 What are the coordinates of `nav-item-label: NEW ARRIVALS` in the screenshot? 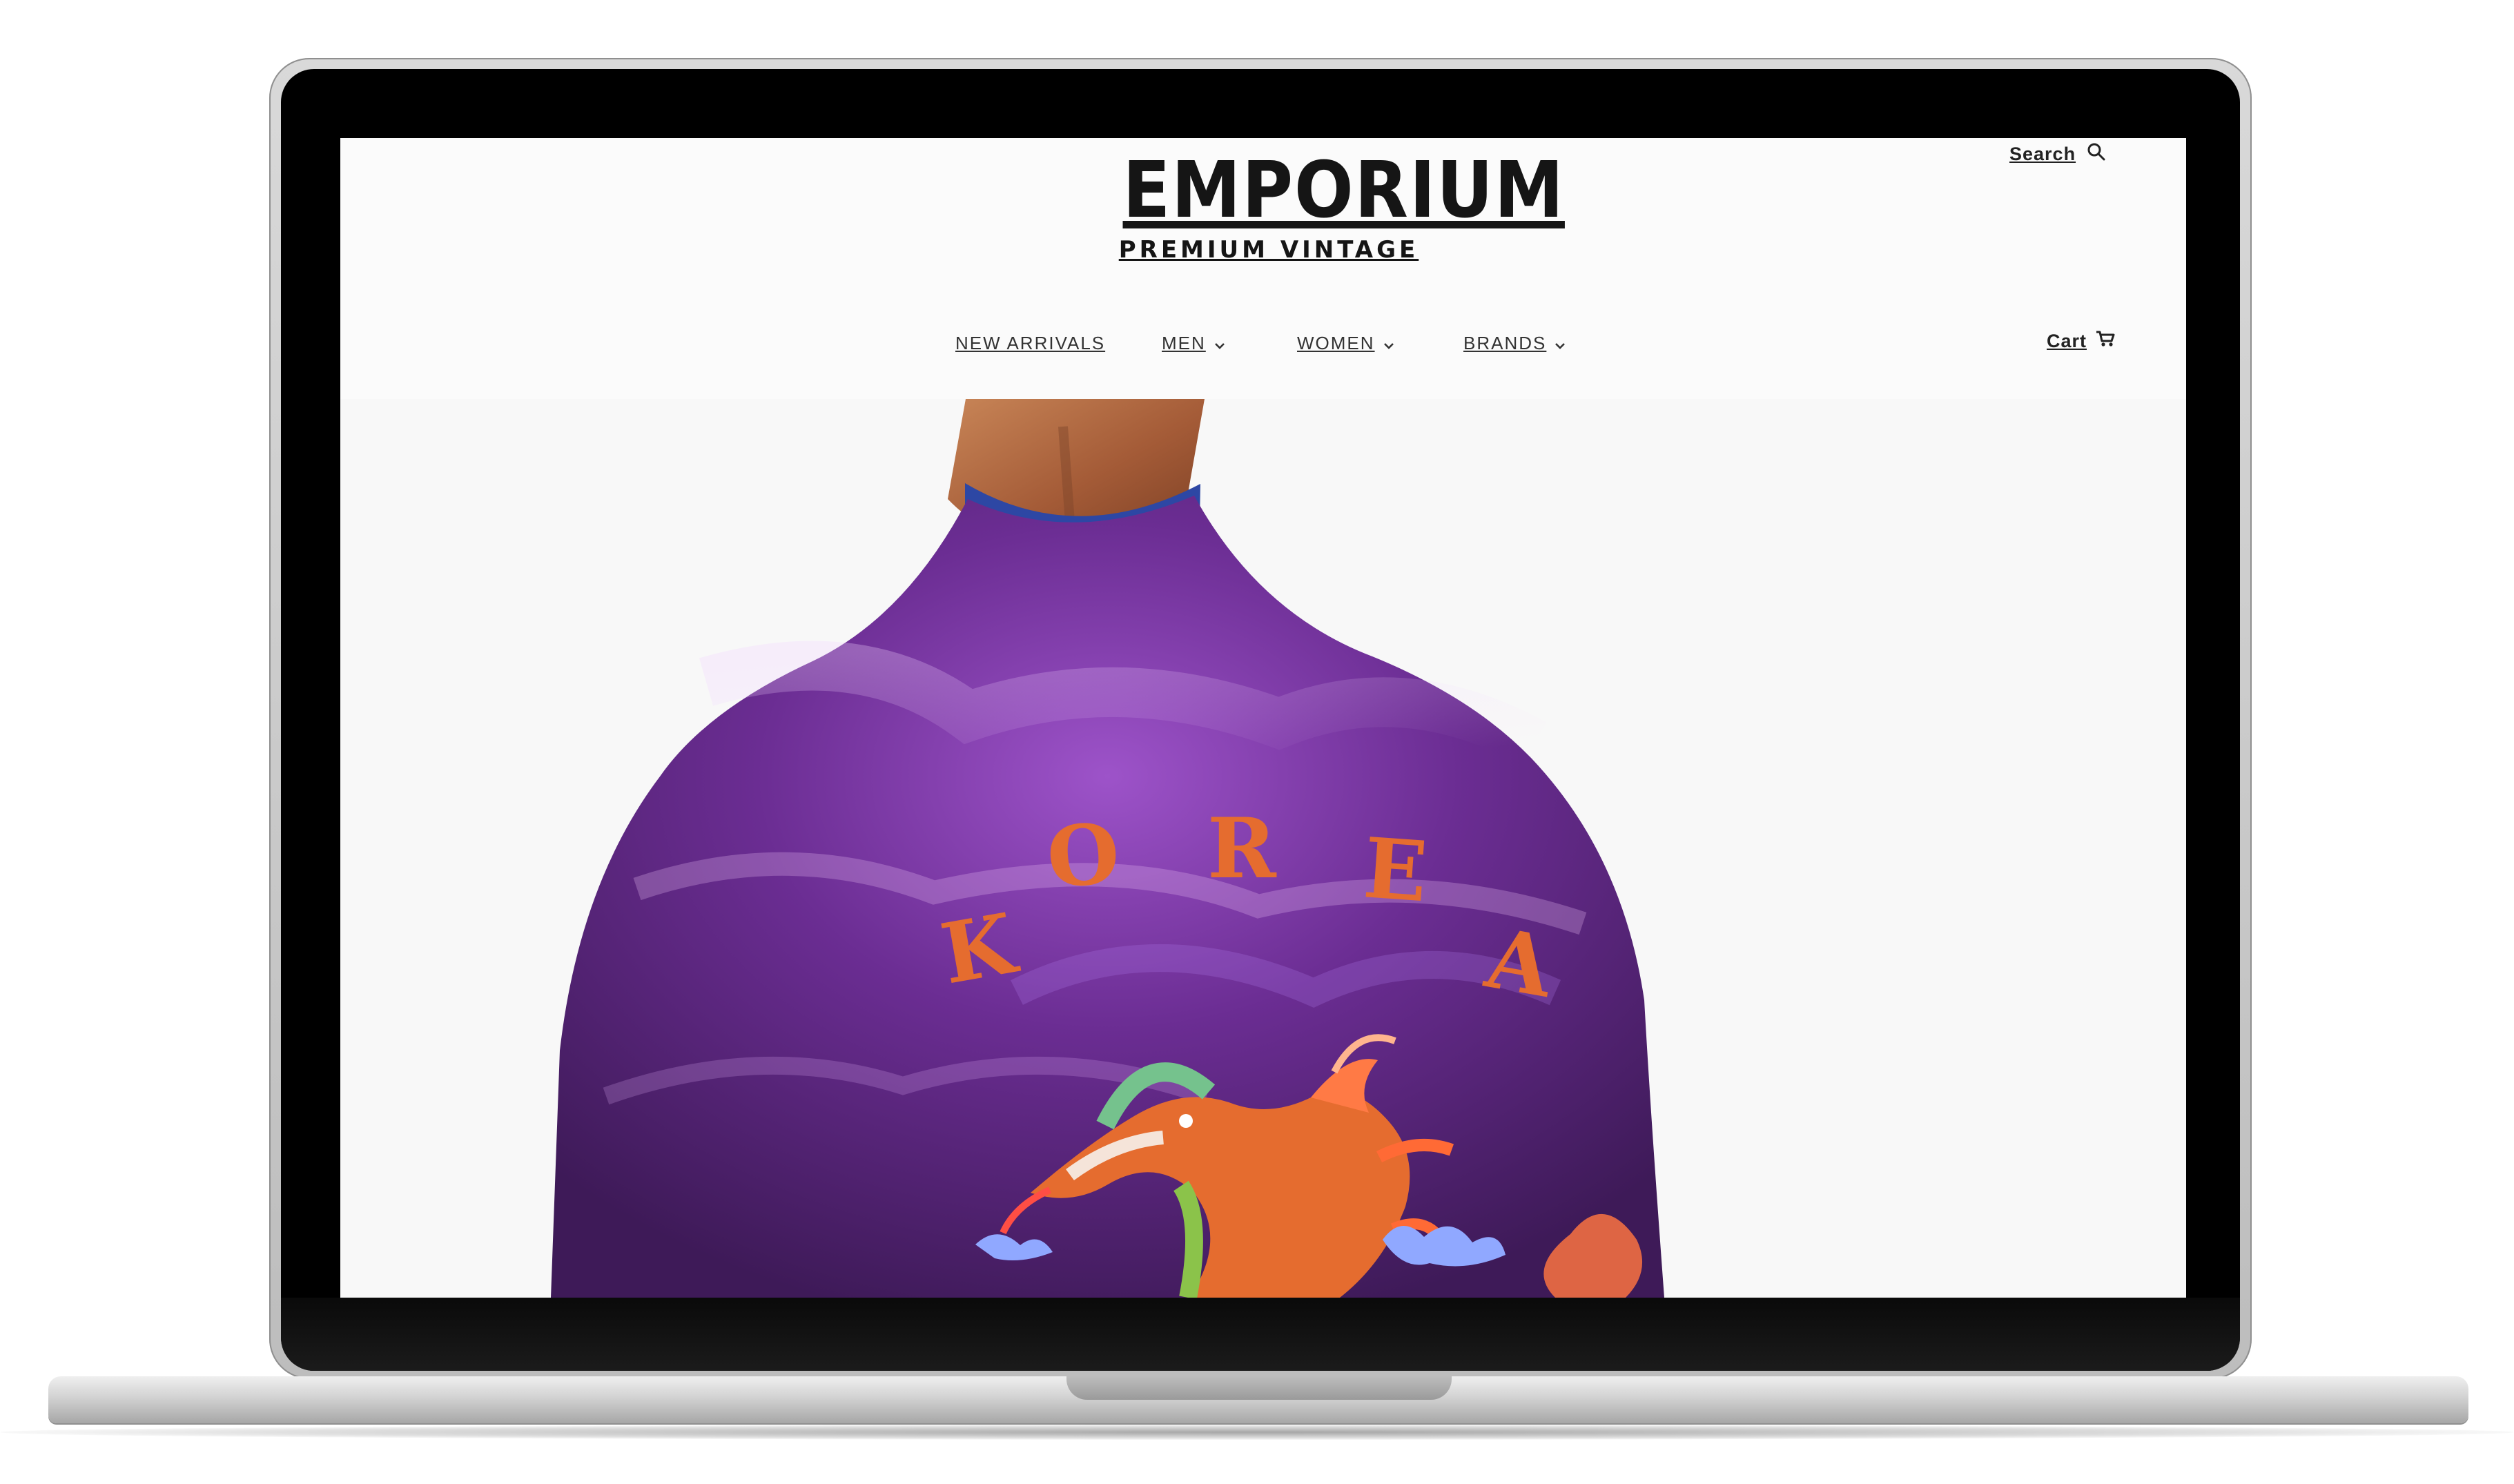 It's located at (1030, 343).